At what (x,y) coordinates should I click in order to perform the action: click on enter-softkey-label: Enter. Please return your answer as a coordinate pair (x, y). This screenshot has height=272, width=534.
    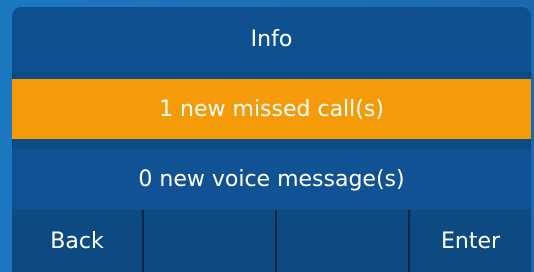
    Looking at the image, I should click on (470, 241).